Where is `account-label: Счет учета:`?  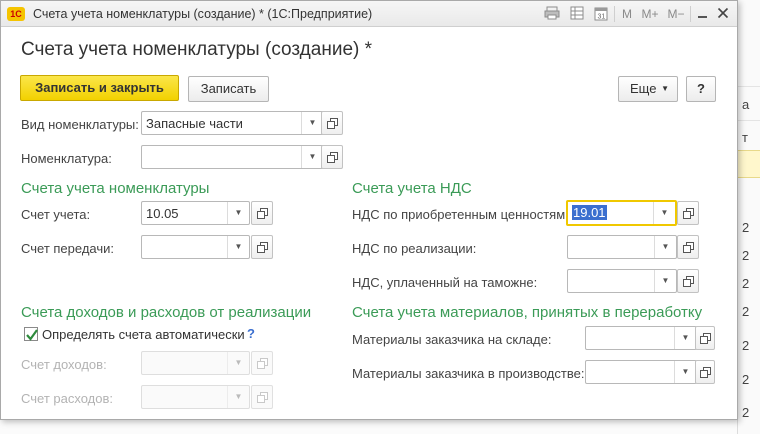 account-label: Счет учета: is located at coordinates (56, 214).